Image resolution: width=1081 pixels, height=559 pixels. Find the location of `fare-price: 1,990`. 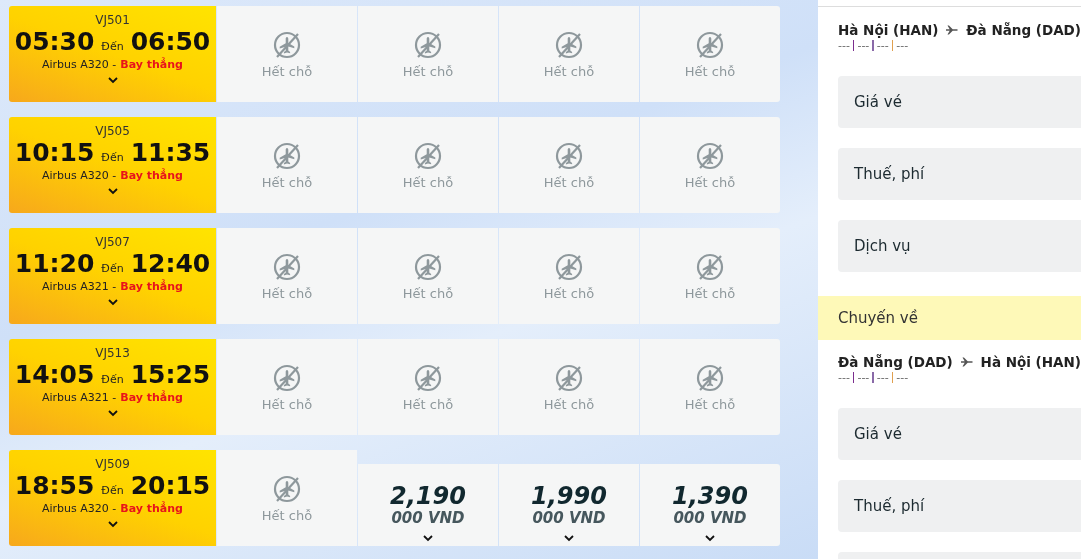

fare-price: 1,990 is located at coordinates (569, 495).